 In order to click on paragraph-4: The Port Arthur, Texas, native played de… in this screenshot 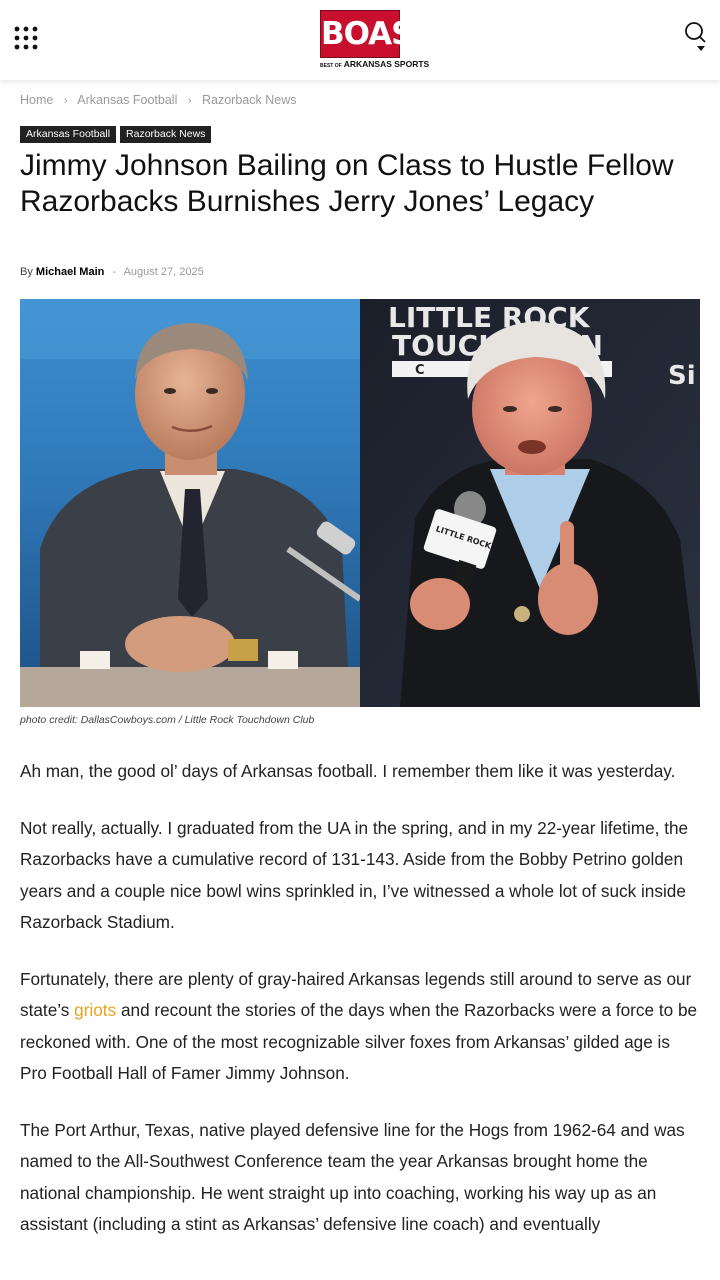, I will do `click(352, 1177)`.